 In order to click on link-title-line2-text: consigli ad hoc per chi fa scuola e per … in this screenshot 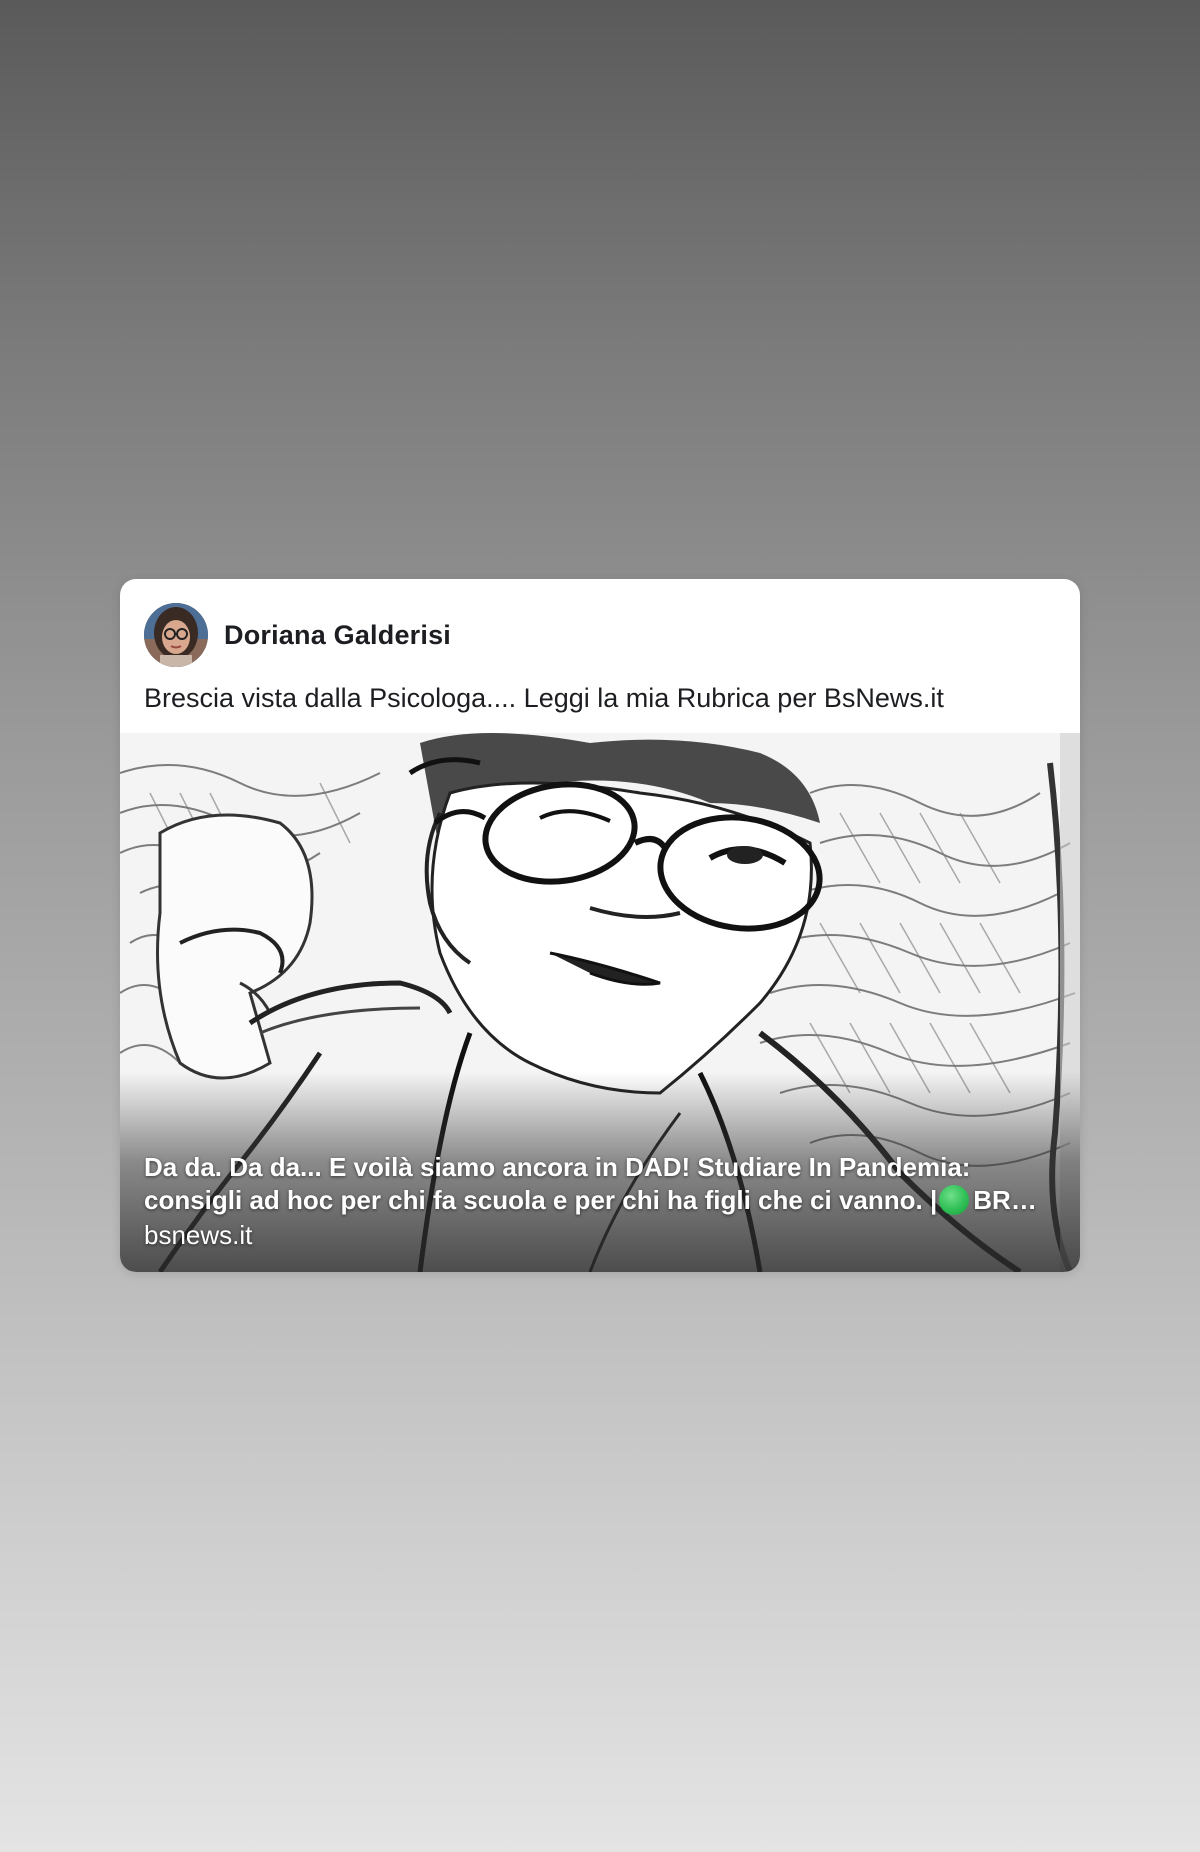, I will do `click(541, 1200)`.